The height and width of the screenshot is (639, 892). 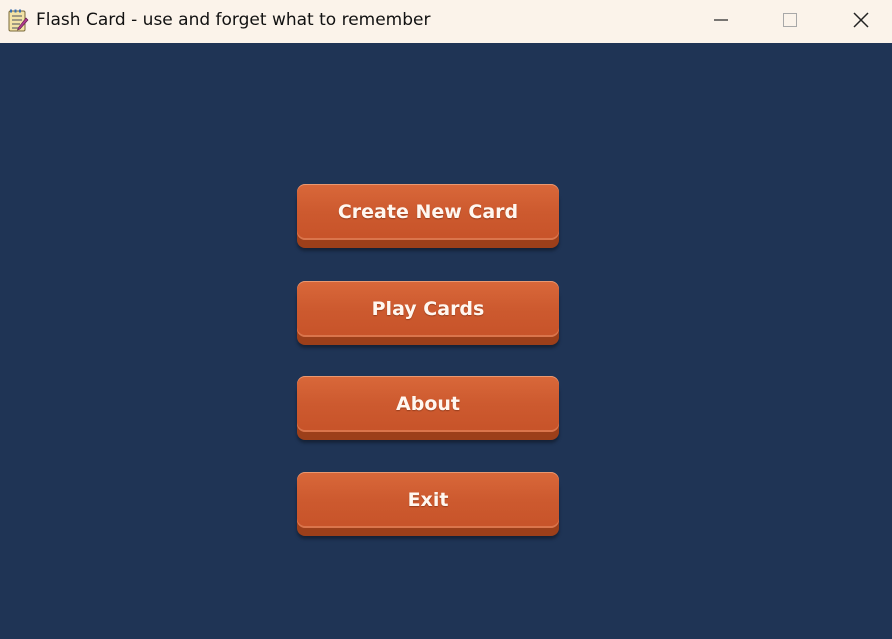 I want to click on play-cards-label: Play Cards, so click(x=428, y=309).